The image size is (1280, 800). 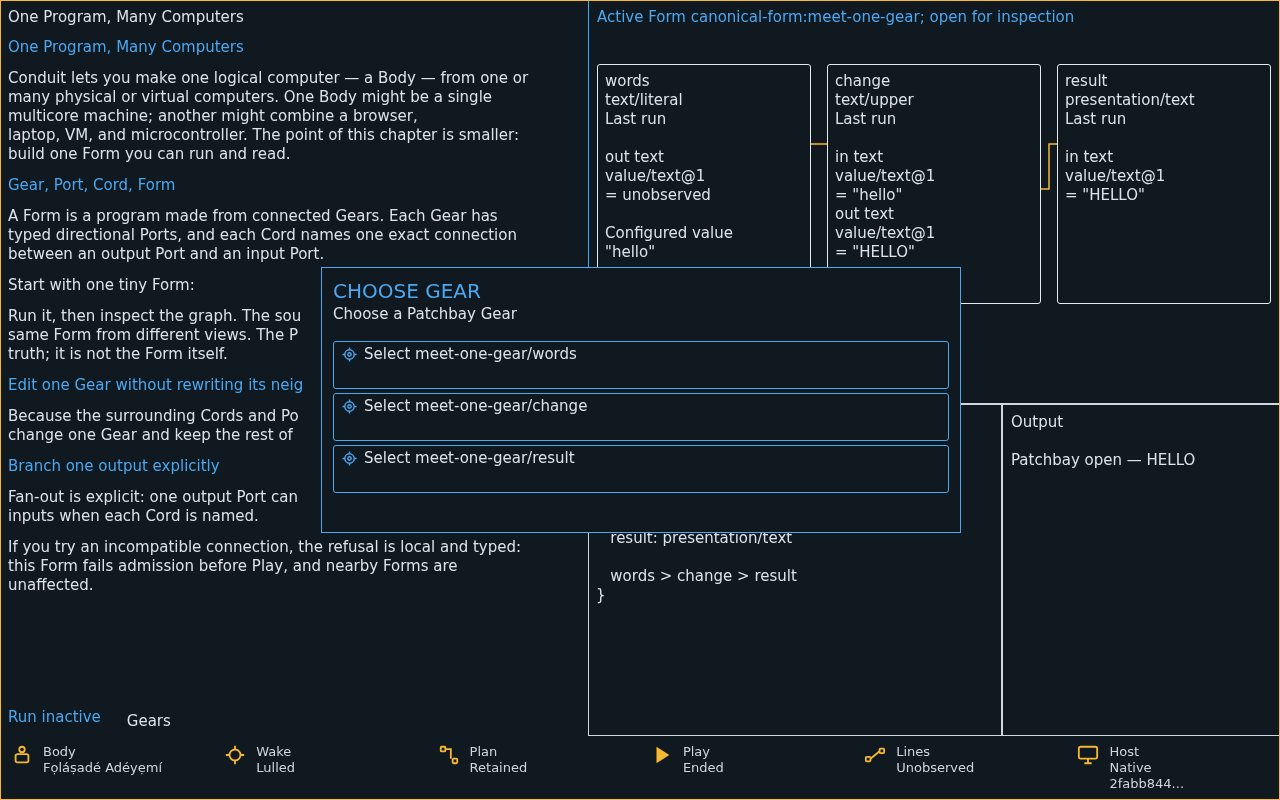 I want to click on paragraph-line: multicore machine; another might combine a browser,, so click(x=213, y=116).